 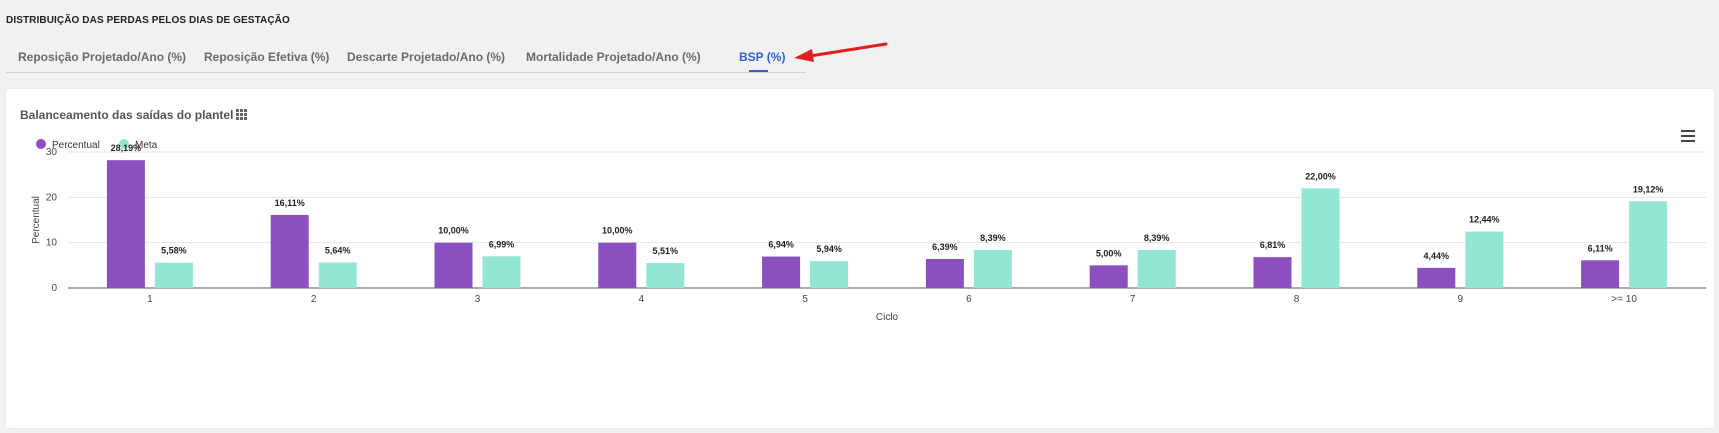 I want to click on data-label-meta: 5,64%, so click(x=338, y=250).